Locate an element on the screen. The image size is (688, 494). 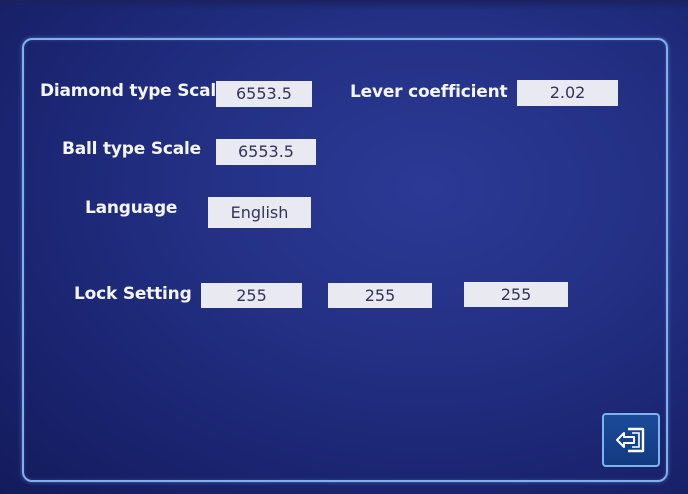
exit-button is located at coordinates (631, 440).